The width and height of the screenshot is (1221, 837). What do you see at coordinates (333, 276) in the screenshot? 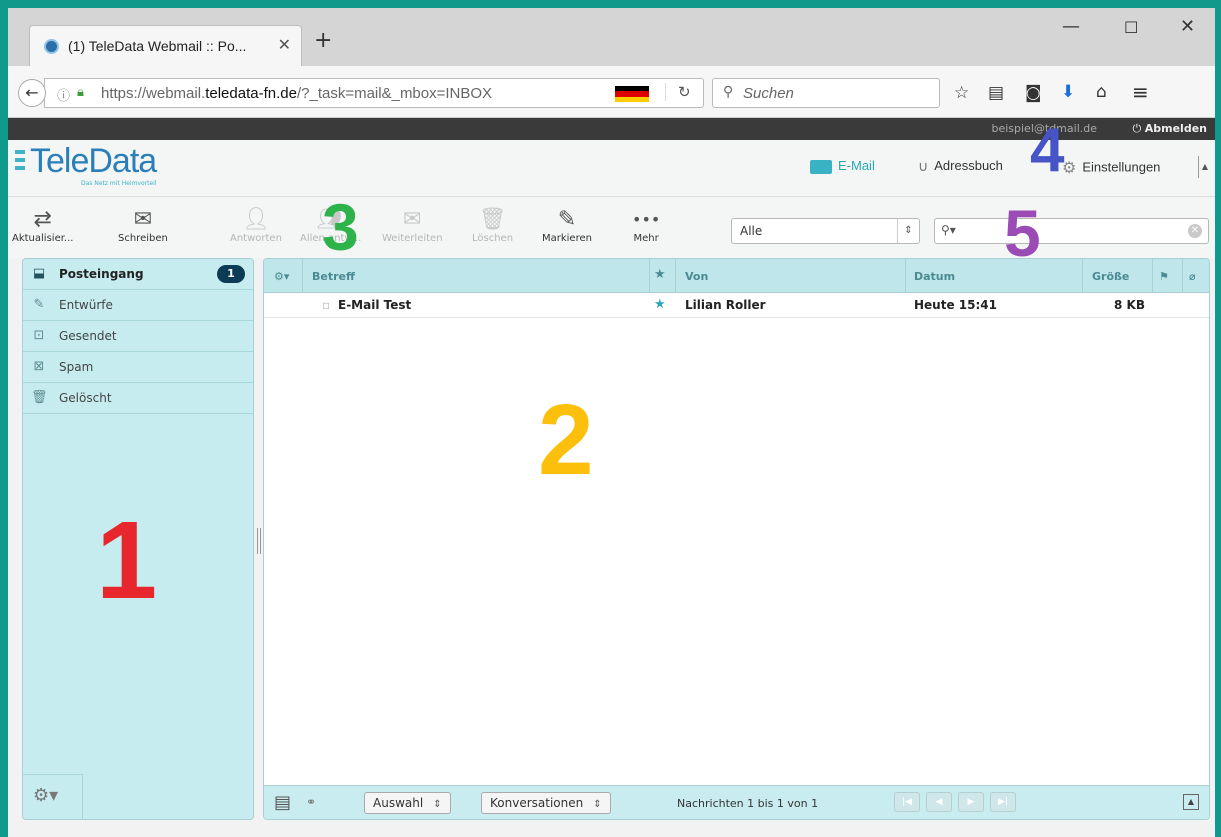
I see `column-subject: Betreff` at bounding box center [333, 276].